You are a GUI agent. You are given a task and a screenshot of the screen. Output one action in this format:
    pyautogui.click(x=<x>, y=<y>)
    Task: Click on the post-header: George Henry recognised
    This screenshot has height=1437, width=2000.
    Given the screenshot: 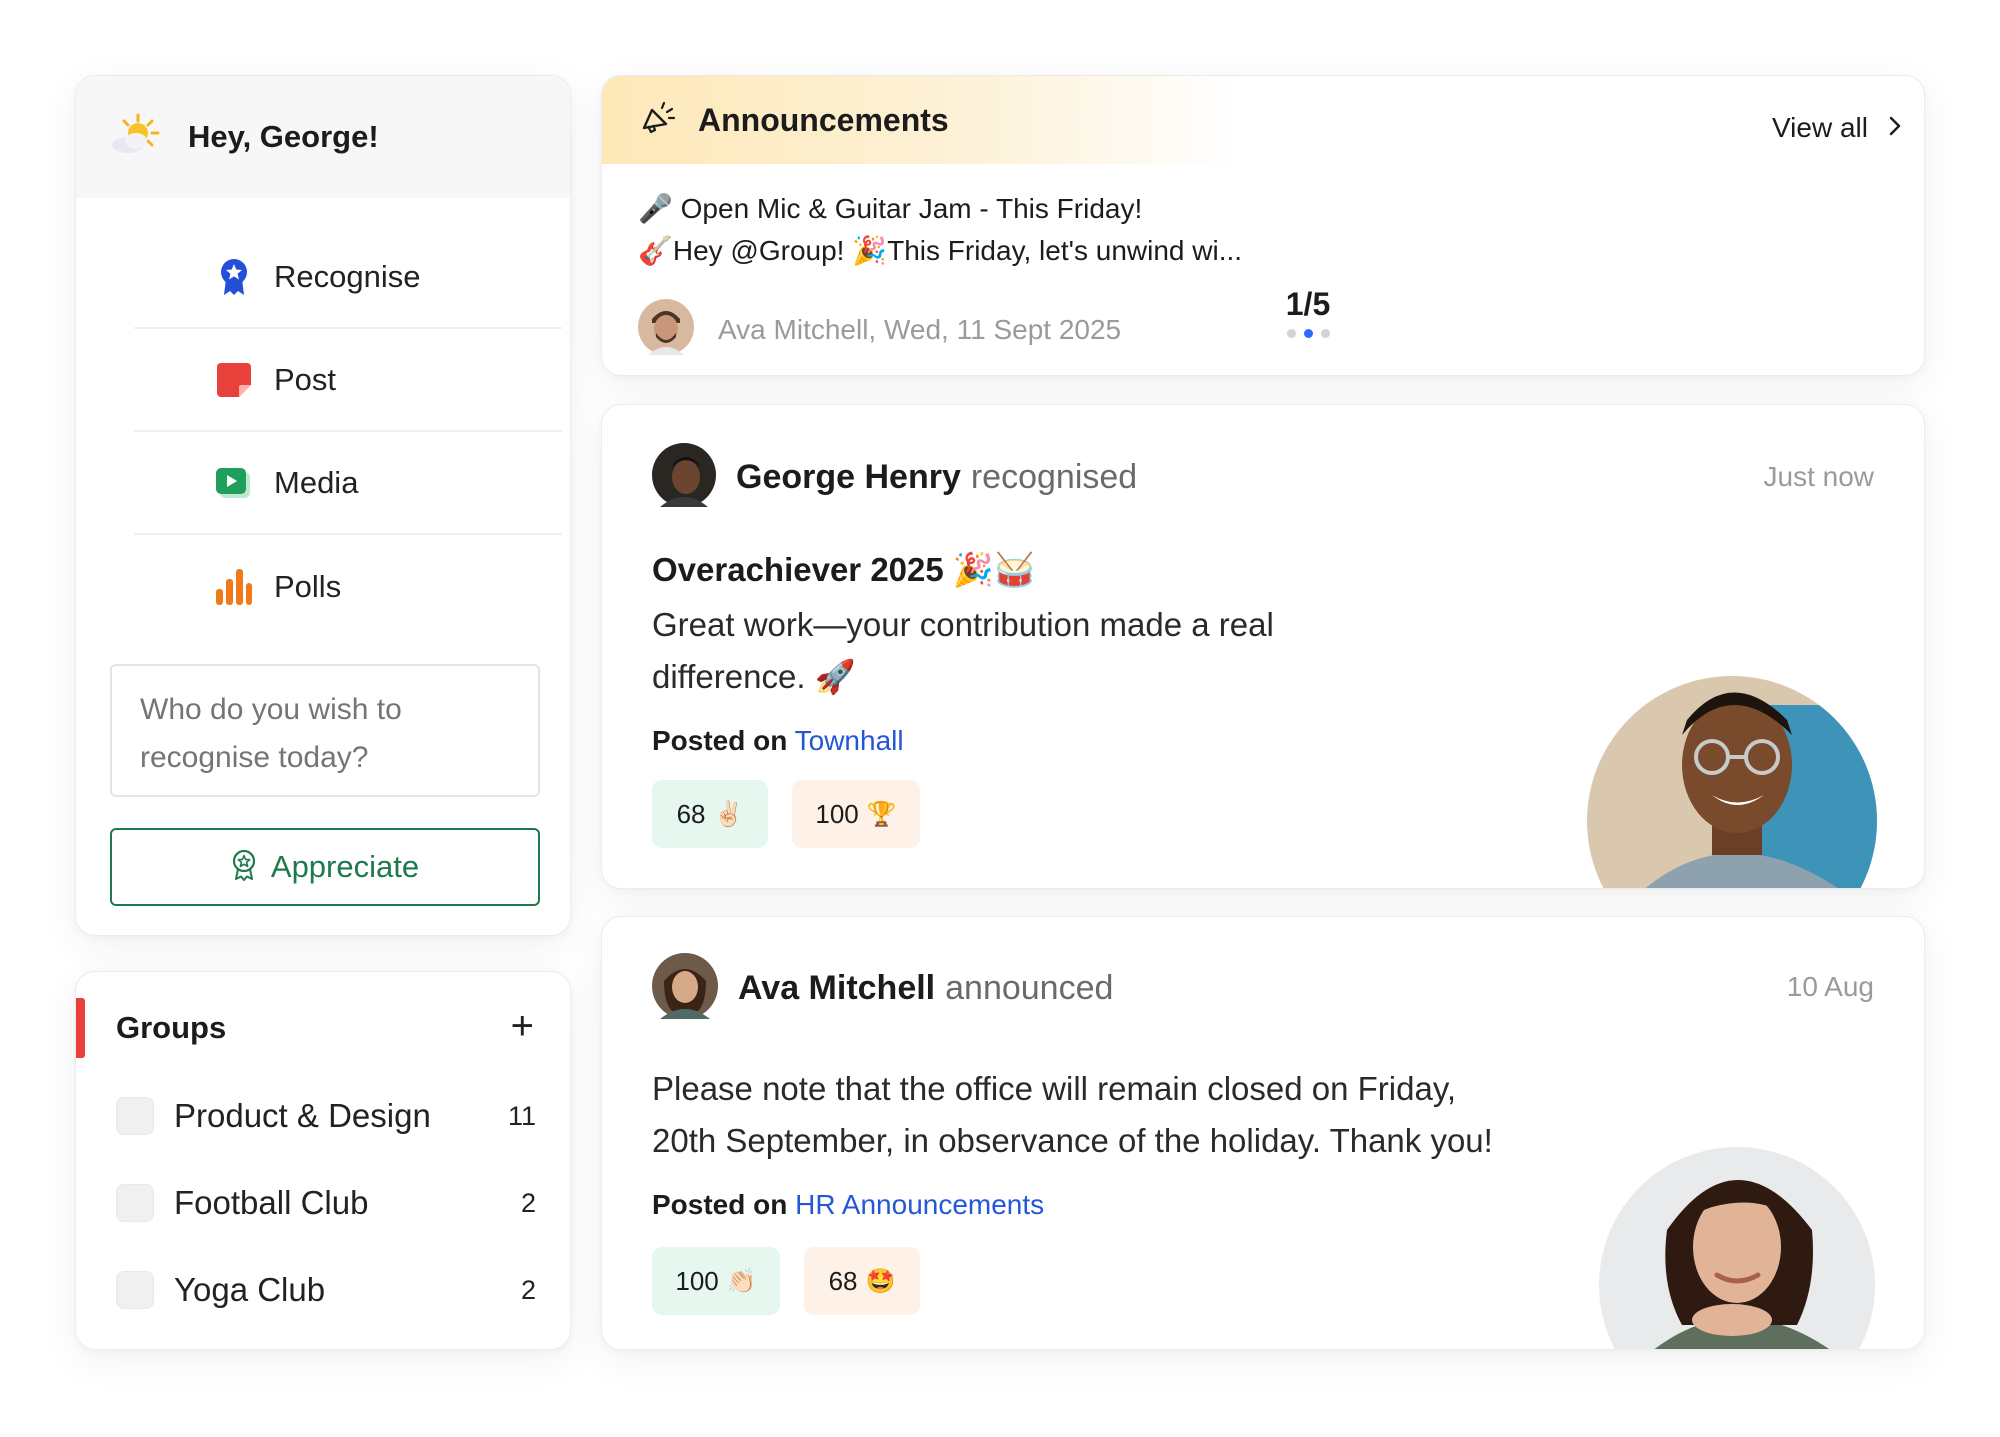 What is the action you would take?
    pyautogui.click(x=894, y=477)
    